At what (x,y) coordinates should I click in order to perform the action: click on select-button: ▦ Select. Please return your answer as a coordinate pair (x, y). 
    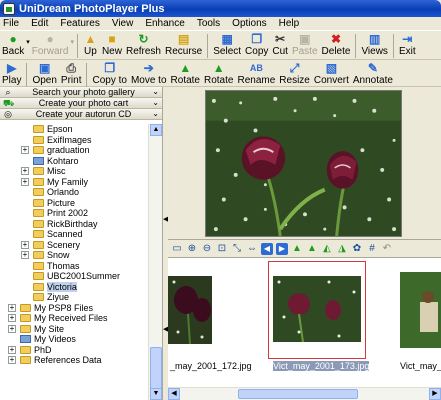
    Looking at the image, I should click on (227, 46).